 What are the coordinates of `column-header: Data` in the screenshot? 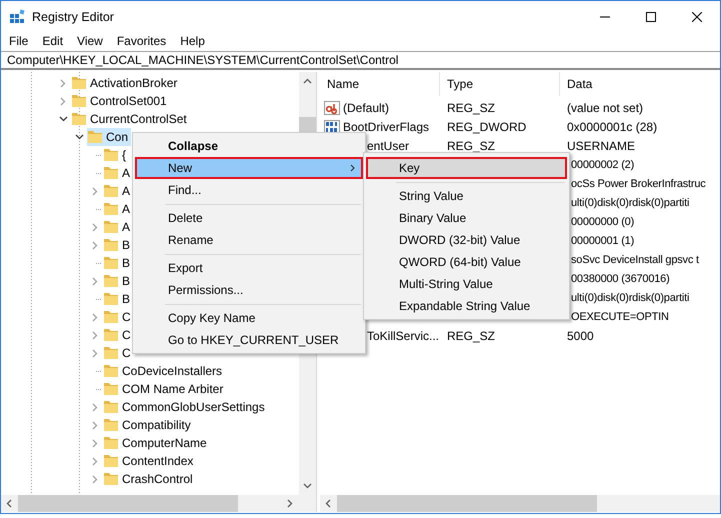 It's located at (640, 84).